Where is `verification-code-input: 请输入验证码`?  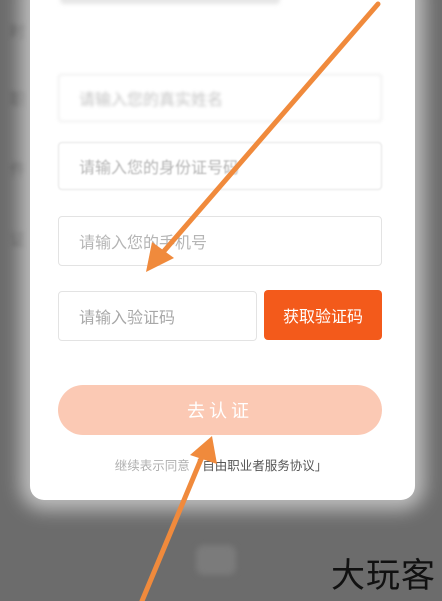
verification-code-input: 请输入验证码 is located at coordinates (157, 316).